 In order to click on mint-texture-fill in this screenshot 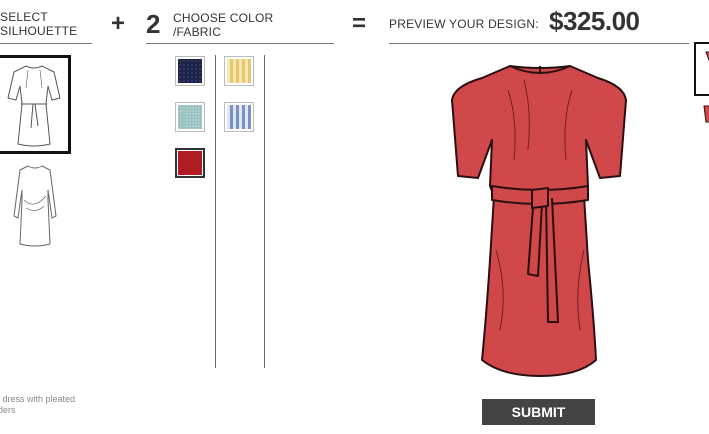, I will do `click(190, 117)`.